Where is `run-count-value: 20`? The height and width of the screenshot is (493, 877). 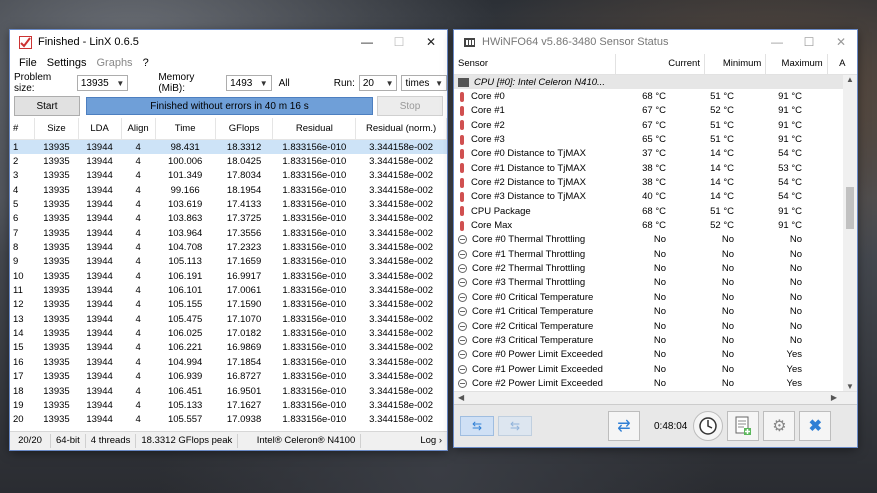
run-count-value: 20 is located at coordinates (368, 83).